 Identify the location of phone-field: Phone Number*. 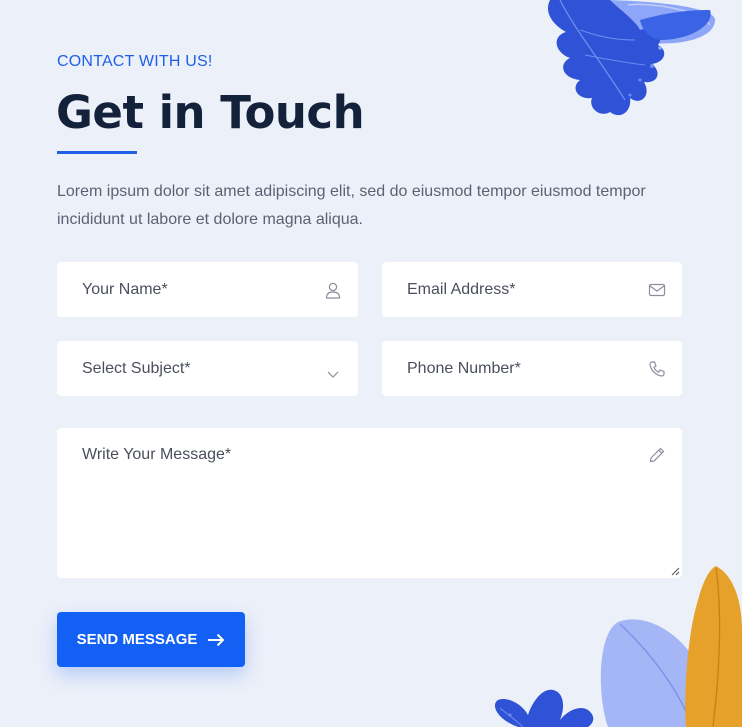
(532, 368).